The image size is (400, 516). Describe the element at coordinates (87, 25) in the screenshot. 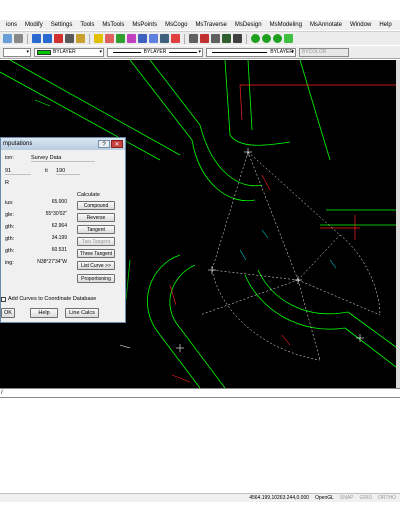

I see `menu-item-tools: Tools` at that location.